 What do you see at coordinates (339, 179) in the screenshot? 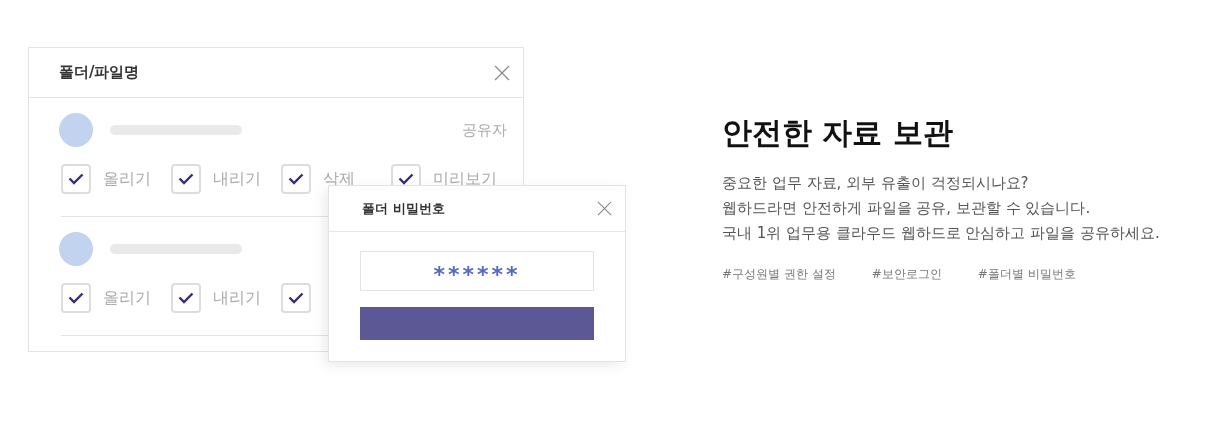
I see `permission-label: 삭제` at bounding box center [339, 179].